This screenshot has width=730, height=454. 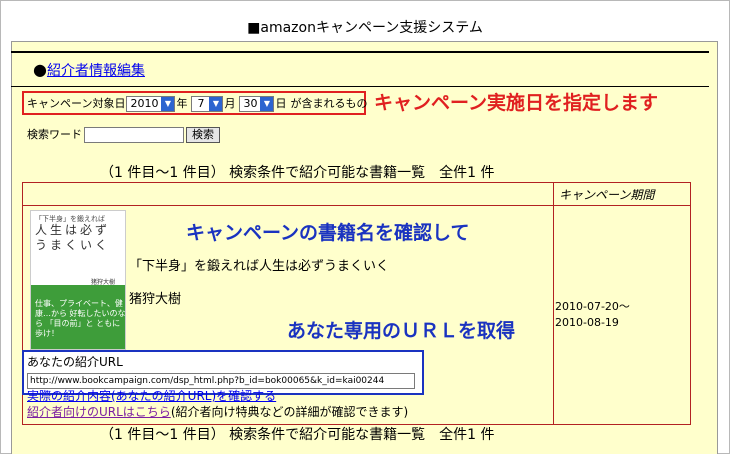 What do you see at coordinates (218, 412) in the screenshot?
I see `introducer-link-row: 紹介者向けのURLはこちら(紹介者向け特典などの詳細が確認できます)` at bounding box center [218, 412].